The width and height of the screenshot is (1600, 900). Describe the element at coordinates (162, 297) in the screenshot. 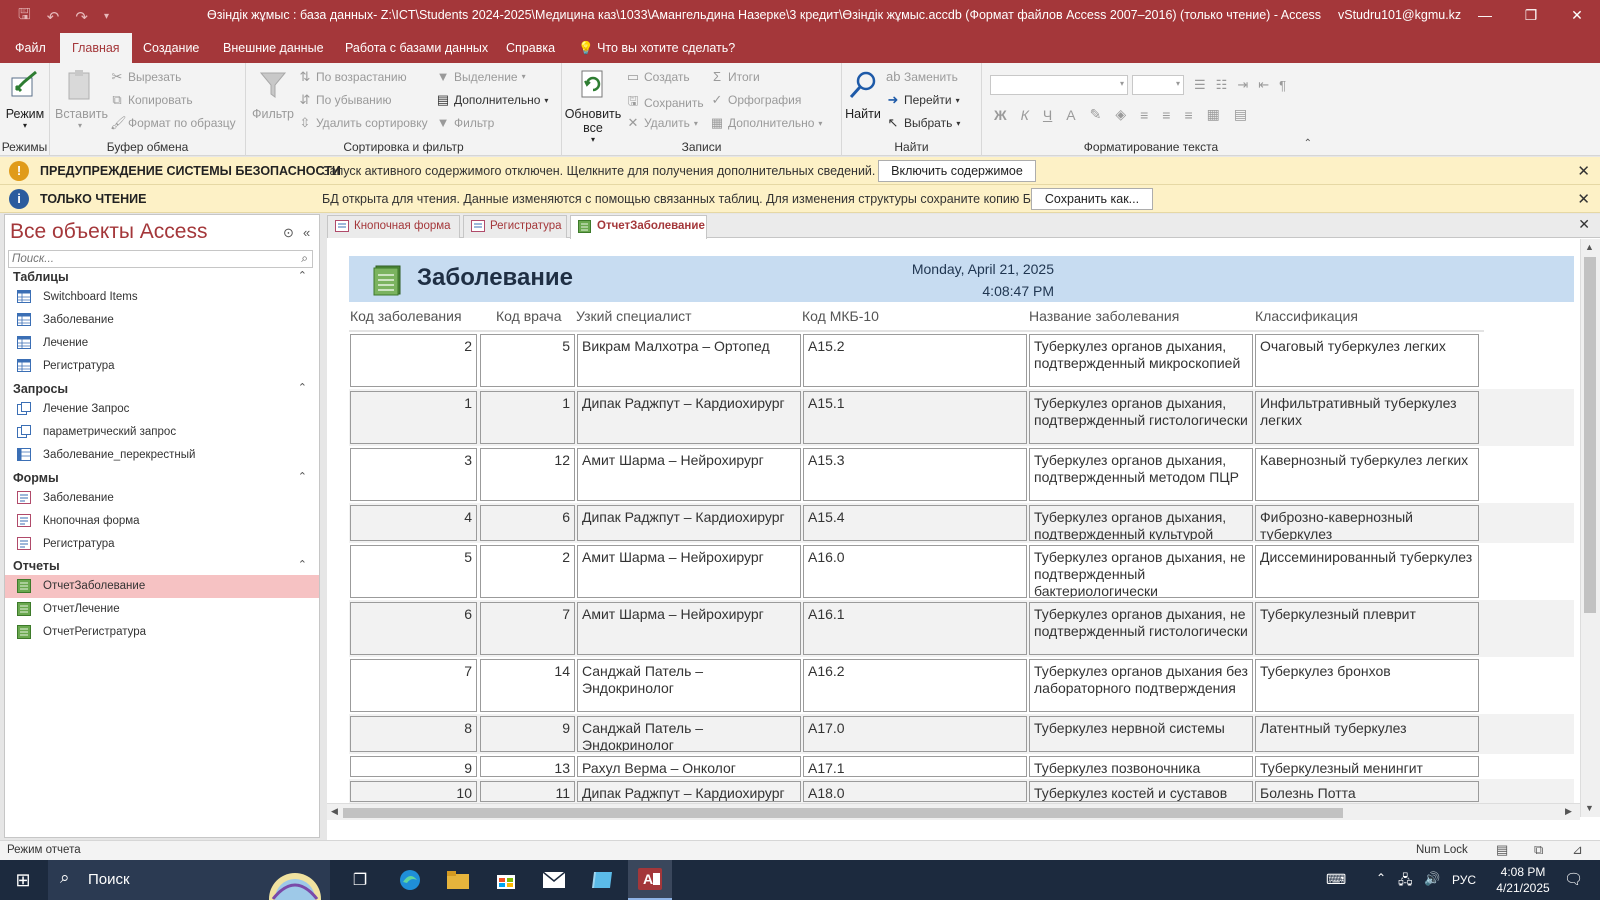

I see `nav-item-table: Switchboard Items` at that location.